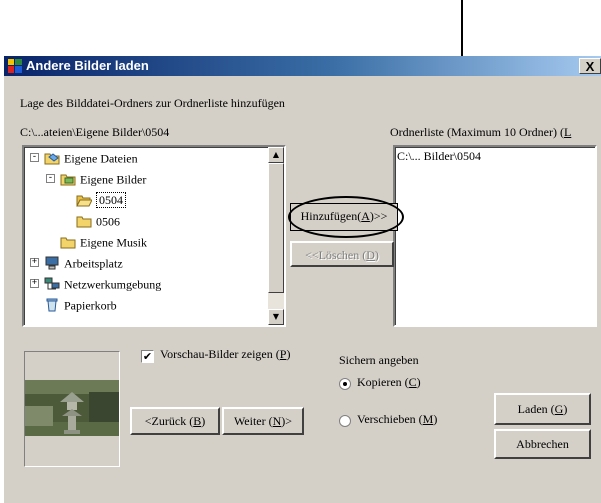 Image resolution: width=601 pixels, height=503 pixels. I want to click on delete-folder-button: <<Löschen (D), so click(342, 254).